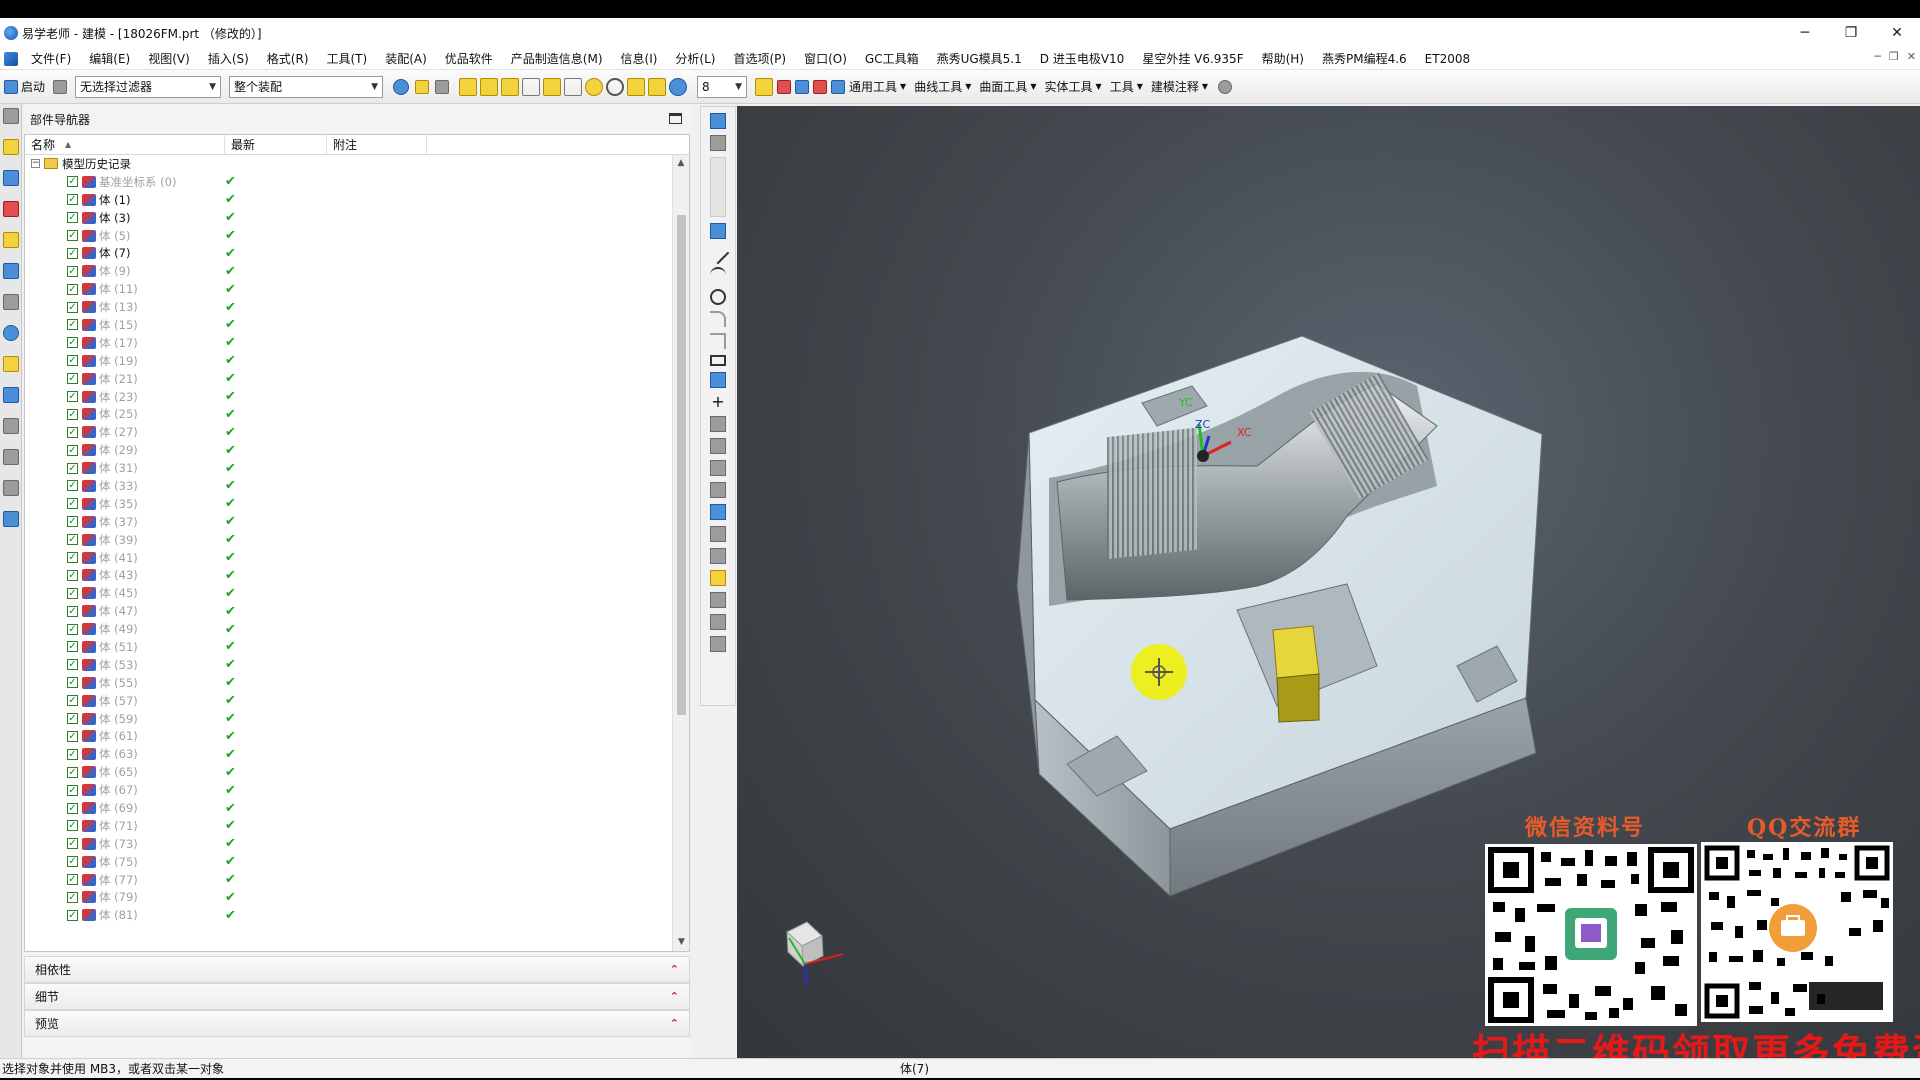 The height and width of the screenshot is (1080, 1920). Describe the element at coordinates (357, 996) in the screenshot. I see `section-details: 细节 ⌃` at that location.